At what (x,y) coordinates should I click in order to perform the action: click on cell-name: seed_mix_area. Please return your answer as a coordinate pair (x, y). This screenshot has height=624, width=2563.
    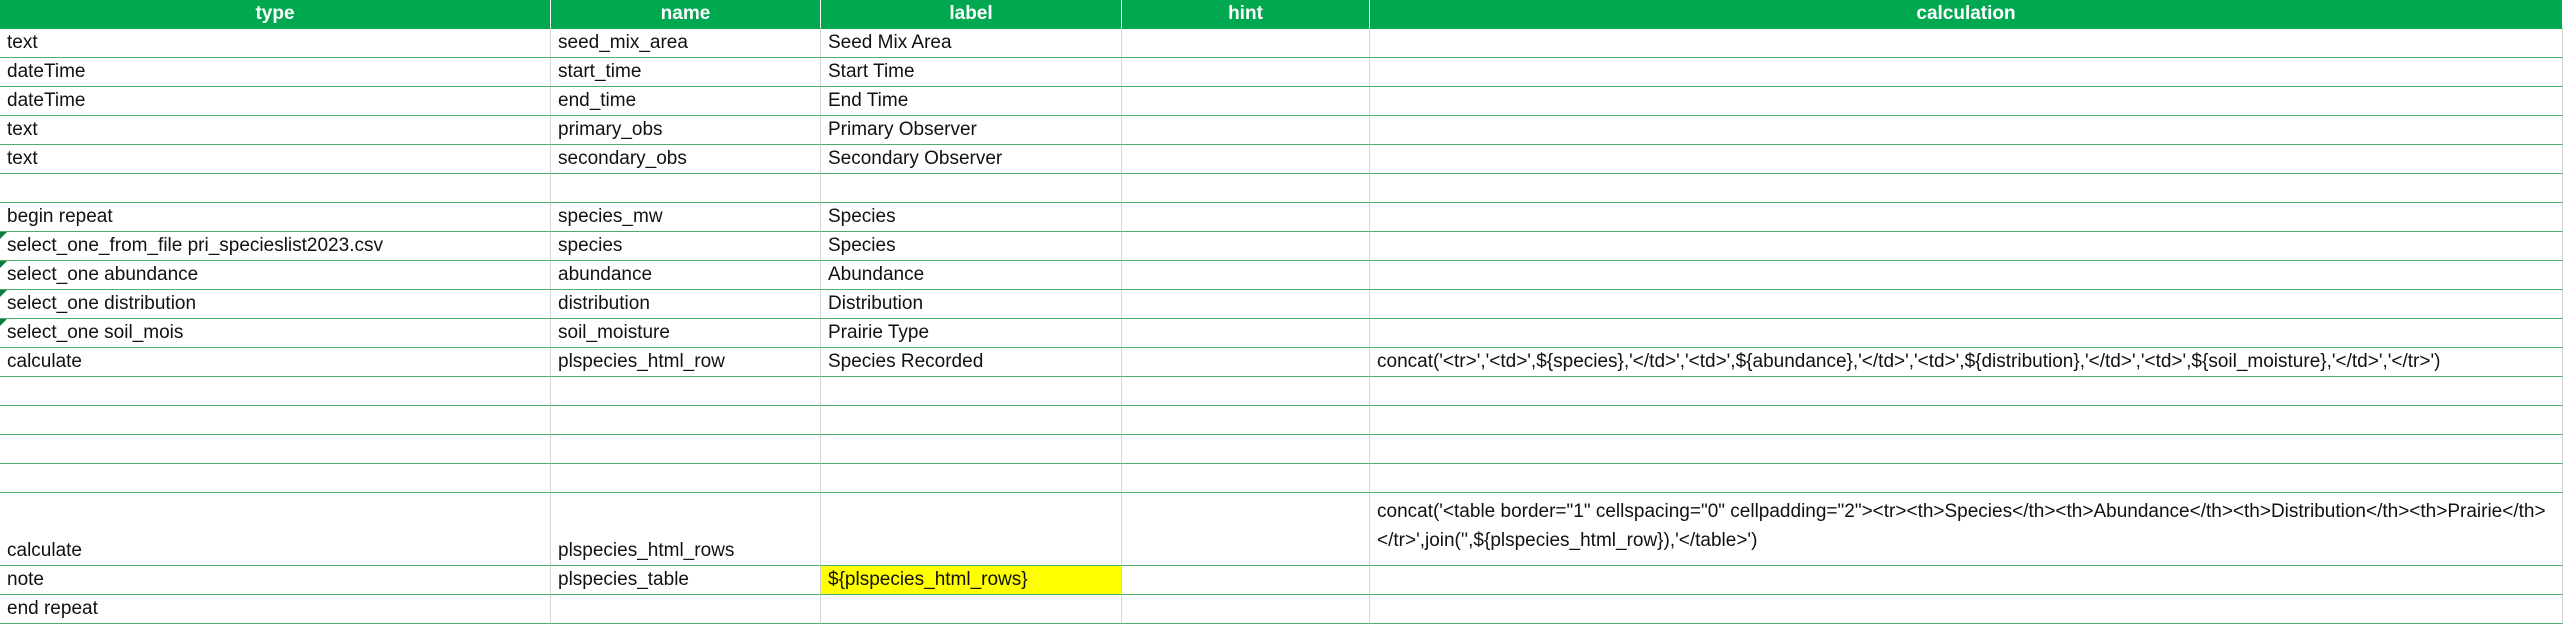
    Looking at the image, I should click on (686, 43).